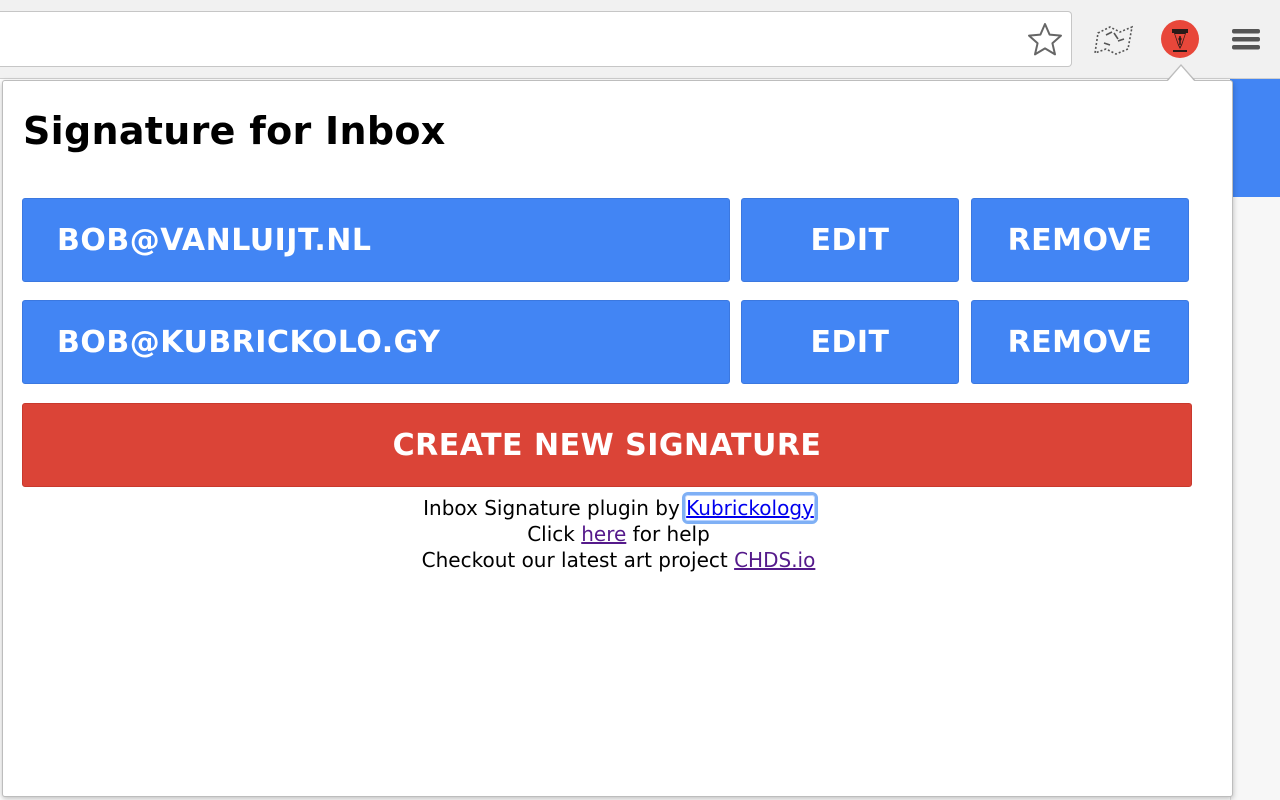 This screenshot has height=800, width=1280. What do you see at coordinates (1181, 74) in the screenshot?
I see `popup-arrow-fill` at bounding box center [1181, 74].